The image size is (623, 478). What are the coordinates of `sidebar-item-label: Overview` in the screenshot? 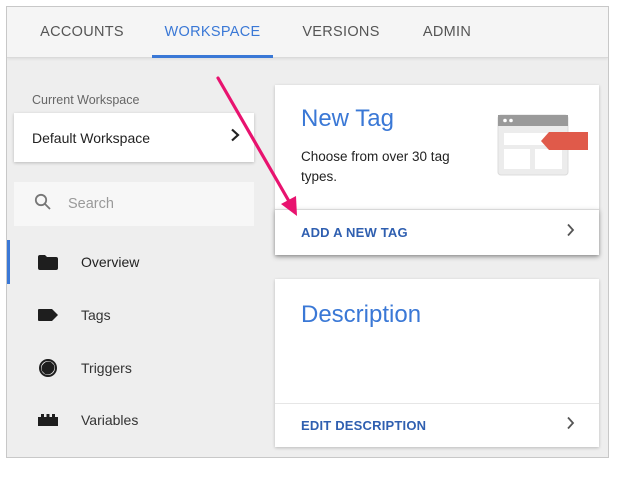 It's located at (110, 262).